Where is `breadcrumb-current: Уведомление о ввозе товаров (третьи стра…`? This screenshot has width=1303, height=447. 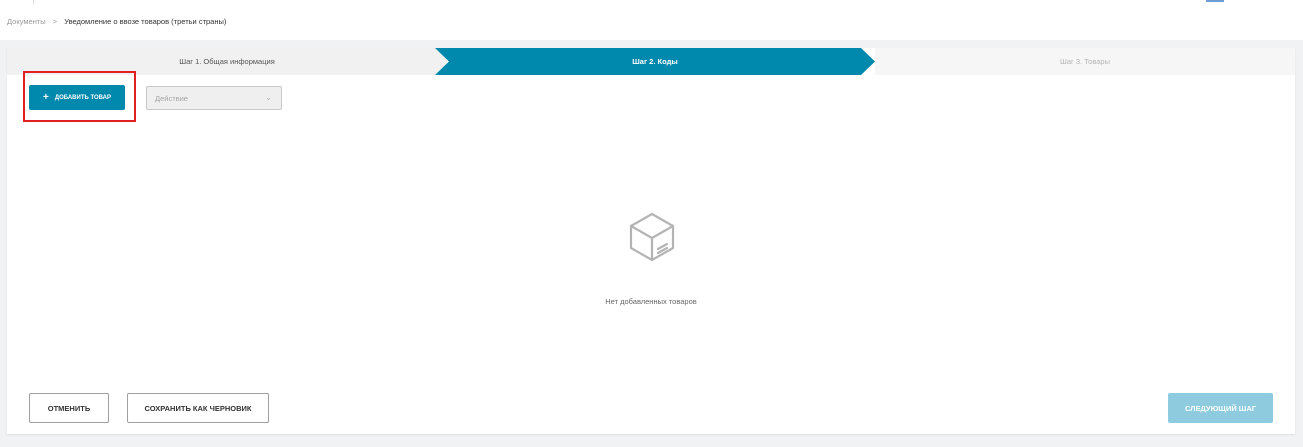 breadcrumb-current: Уведомление о ввозе товаров (третьи стра… is located at coordinates (145, 21).